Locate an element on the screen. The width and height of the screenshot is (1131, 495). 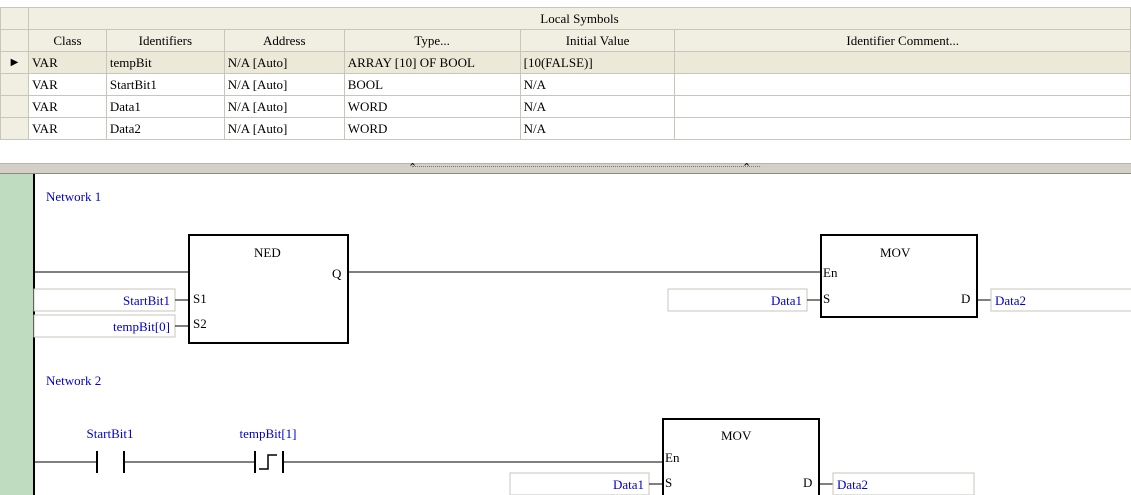
cell-initial-value: [10(FALSE)] is located at coordinates (597, 62).